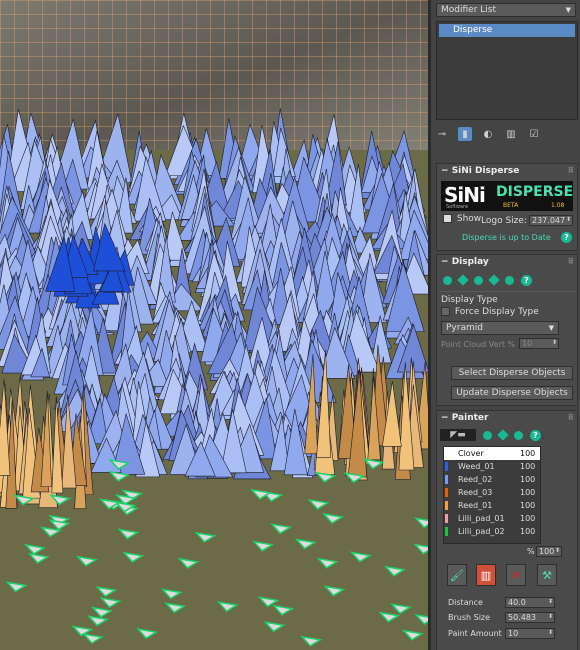 This screenshot has width=580, height=650. What do you see at coordinates (506, 10) in the screenshot?
I see `modifier-list-dropdown: Modifier List ▼` at bounding box center [506, 10].